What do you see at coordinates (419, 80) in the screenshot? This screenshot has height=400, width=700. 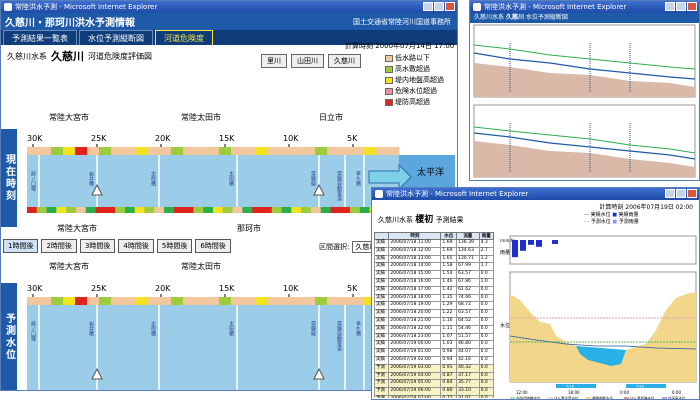 I see `legend-label: 堤内地盤高超過` at bounding box center [419, 80].